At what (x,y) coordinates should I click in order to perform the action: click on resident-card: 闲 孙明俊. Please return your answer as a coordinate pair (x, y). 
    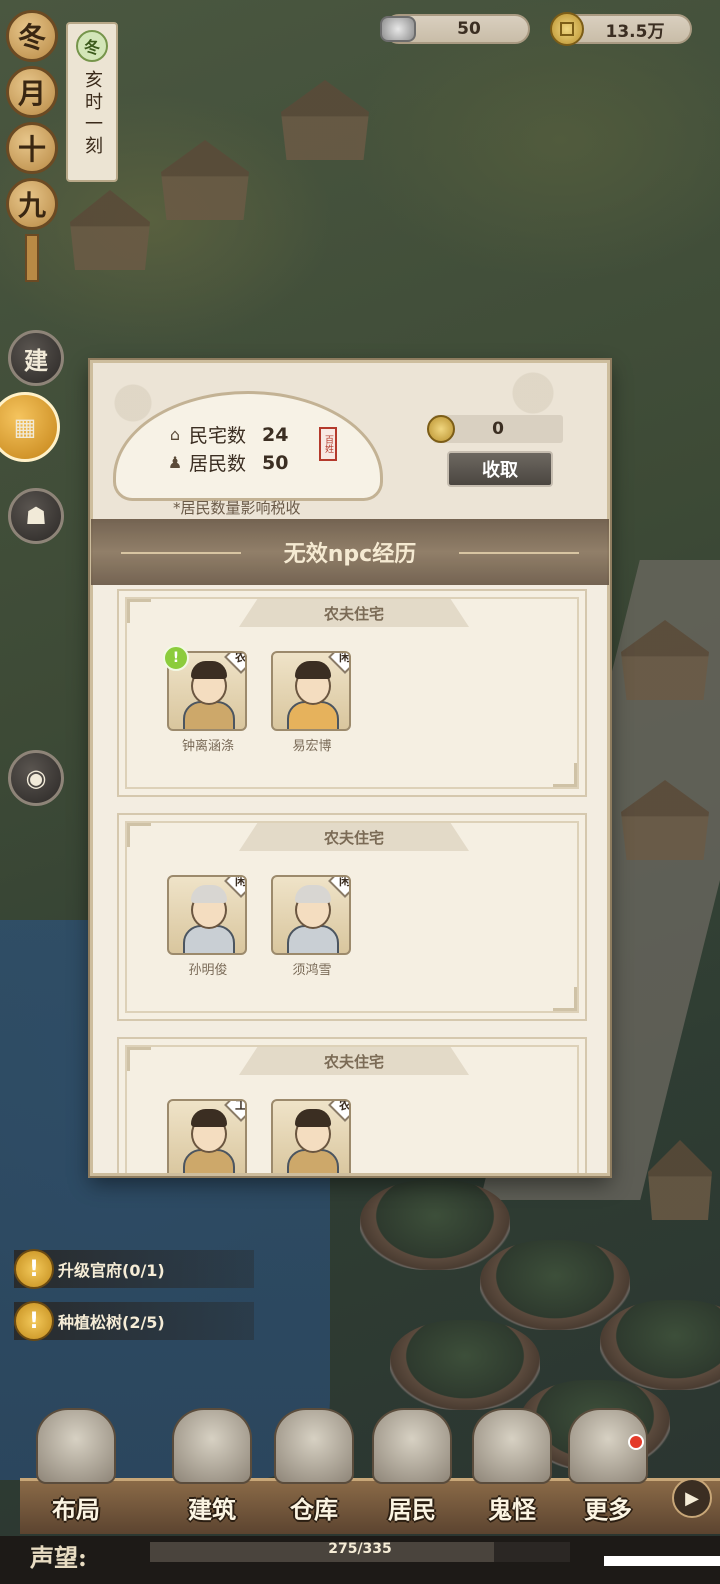
    Looking at the image, I should click on (208, 926).